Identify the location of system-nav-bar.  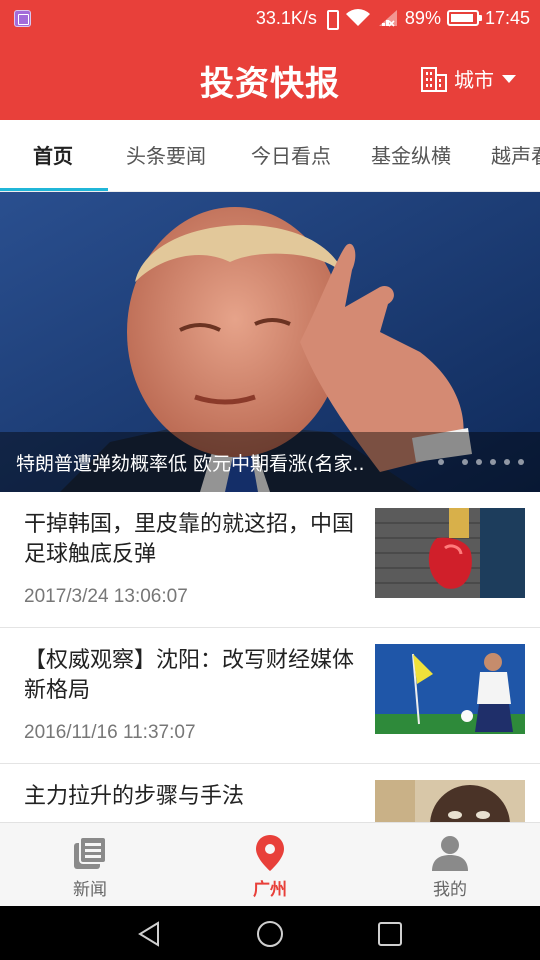
(270, 933).